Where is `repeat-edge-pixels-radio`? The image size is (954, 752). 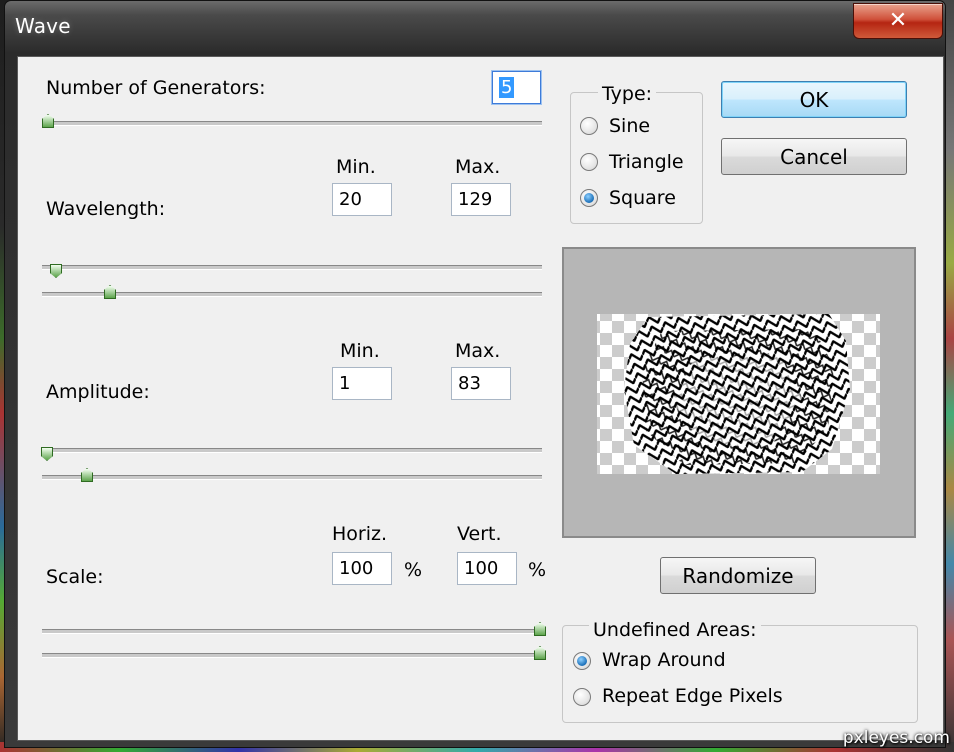
repeat-edge-pixels-radio is located at coordinates (582, 697).